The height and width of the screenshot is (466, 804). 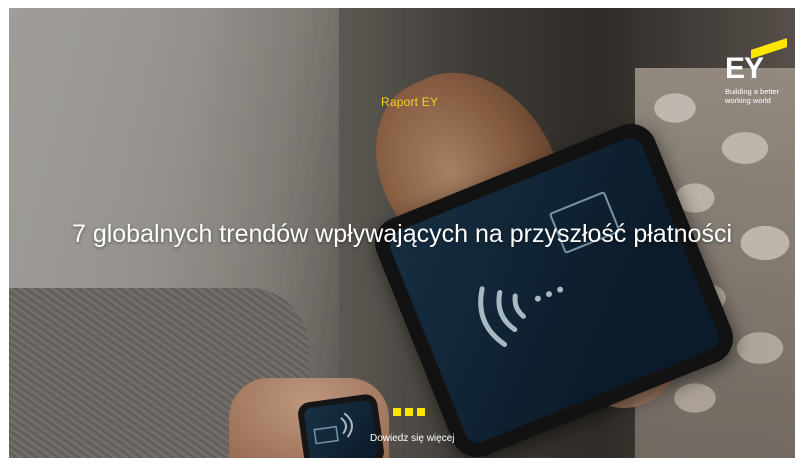 I want to click on three-dots-icon, so click(x=409, y=412).